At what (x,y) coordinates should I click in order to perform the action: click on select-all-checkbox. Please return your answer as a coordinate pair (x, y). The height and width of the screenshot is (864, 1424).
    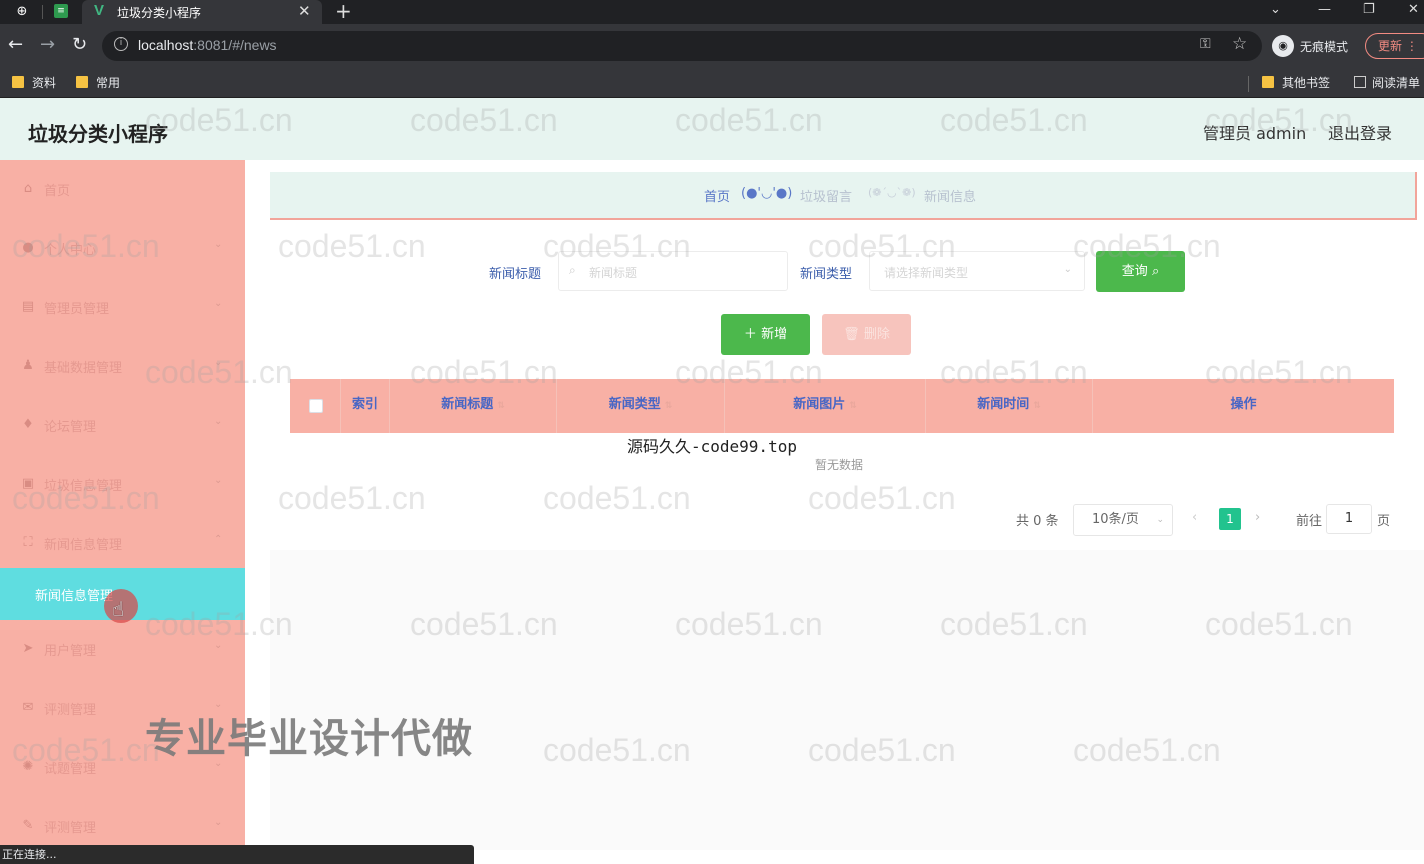
    Looking at the image, I should click on (316, 406).